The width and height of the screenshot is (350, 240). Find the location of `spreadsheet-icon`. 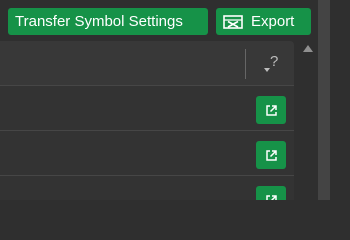

spreadsheet-icon is located at coordinates (233, 21).